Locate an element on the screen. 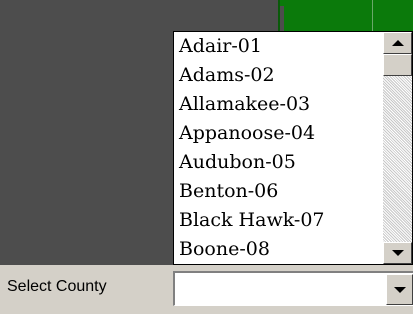 The height and width of the screenshot is (314, 413). scroll-up-button is located at coordinates (397, 43).